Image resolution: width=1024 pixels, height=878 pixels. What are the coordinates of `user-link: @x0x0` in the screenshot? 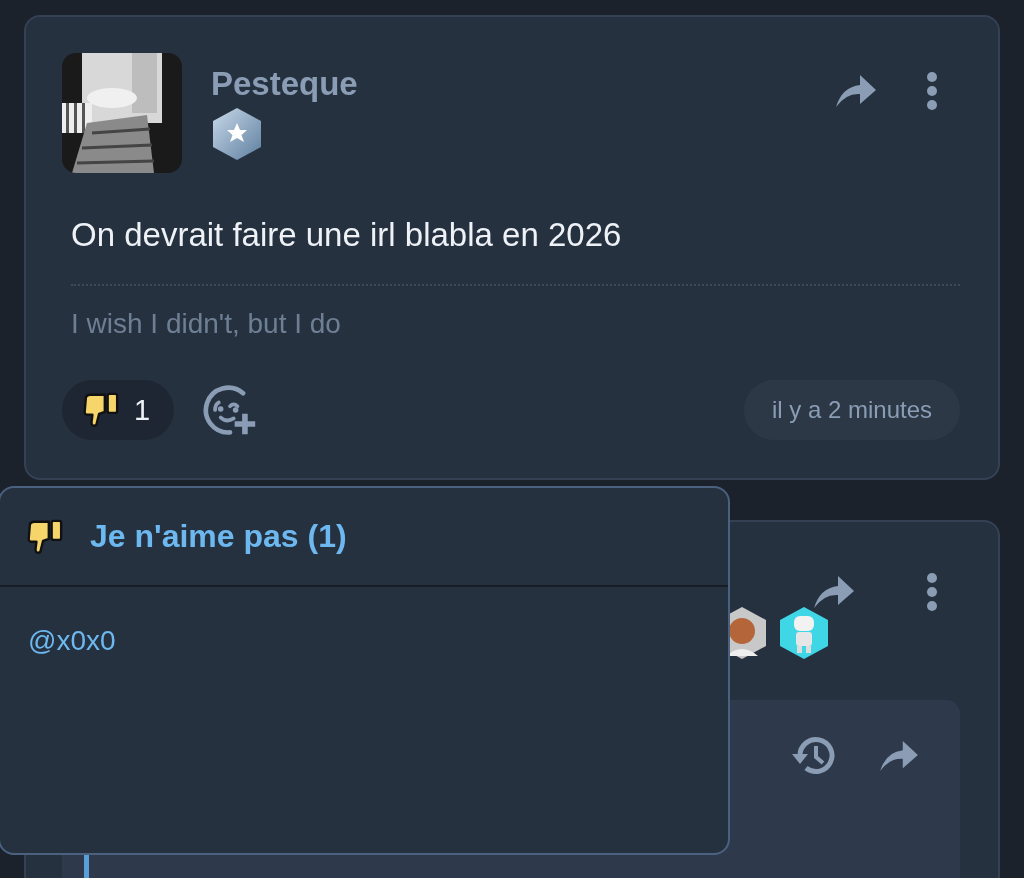 It's located at (72, 640).